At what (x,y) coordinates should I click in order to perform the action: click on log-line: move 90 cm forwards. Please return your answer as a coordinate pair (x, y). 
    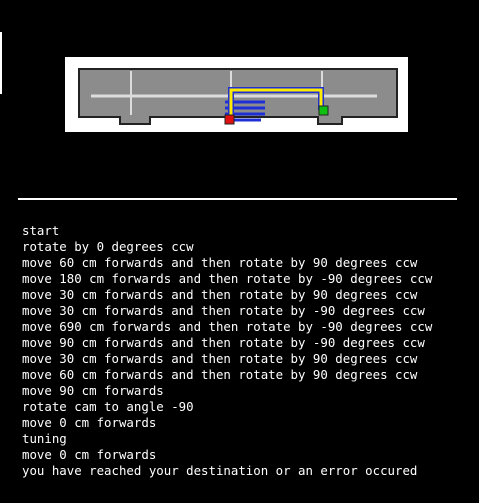
    Looking at the image, I should click on (93, 390).